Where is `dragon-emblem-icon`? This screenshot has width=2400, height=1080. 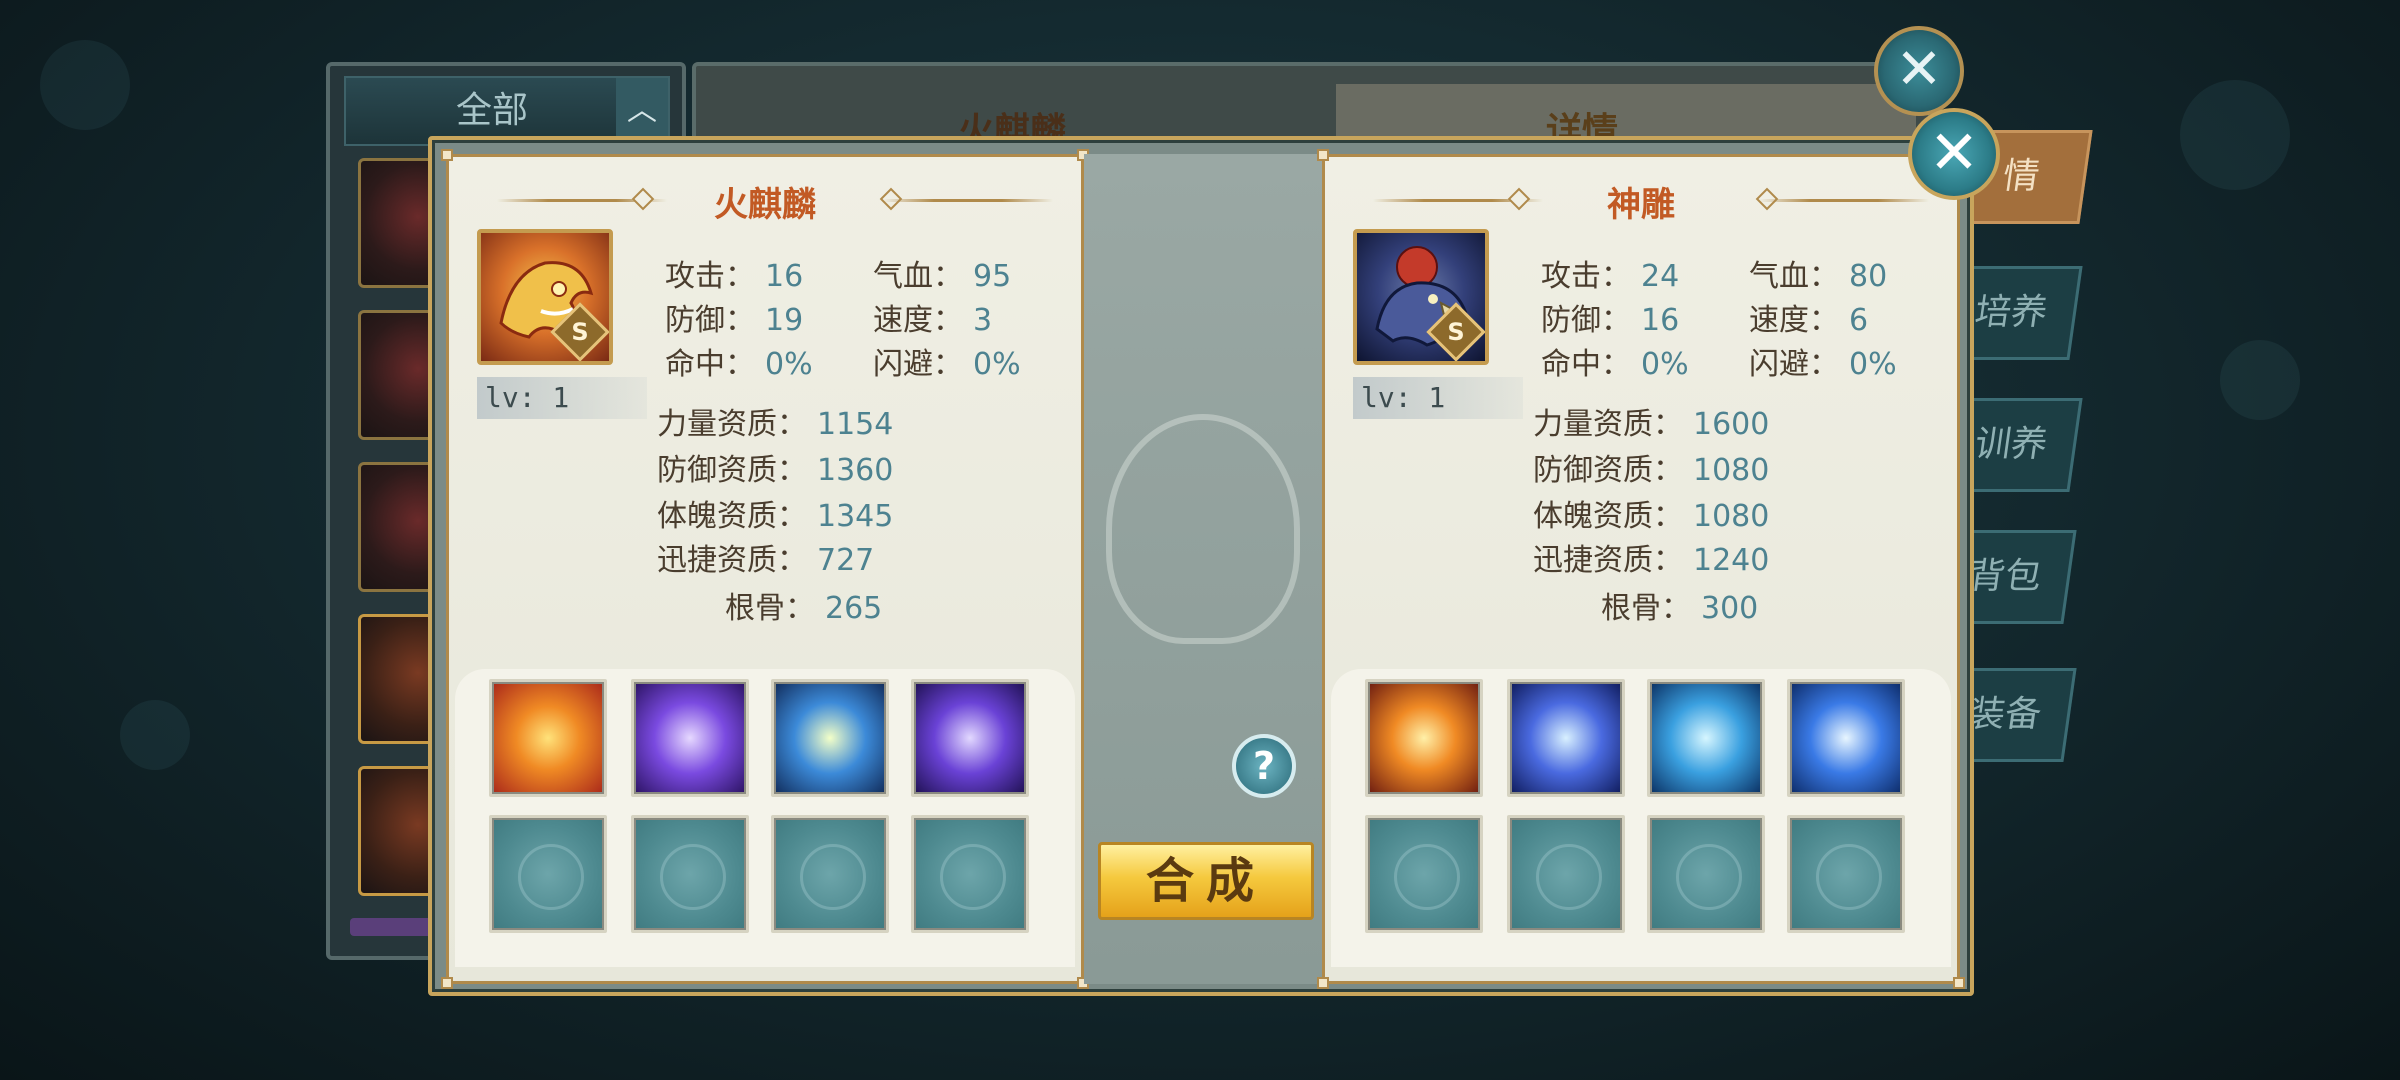 dragon-emblem-icon is located at coordinates (1203, 529).